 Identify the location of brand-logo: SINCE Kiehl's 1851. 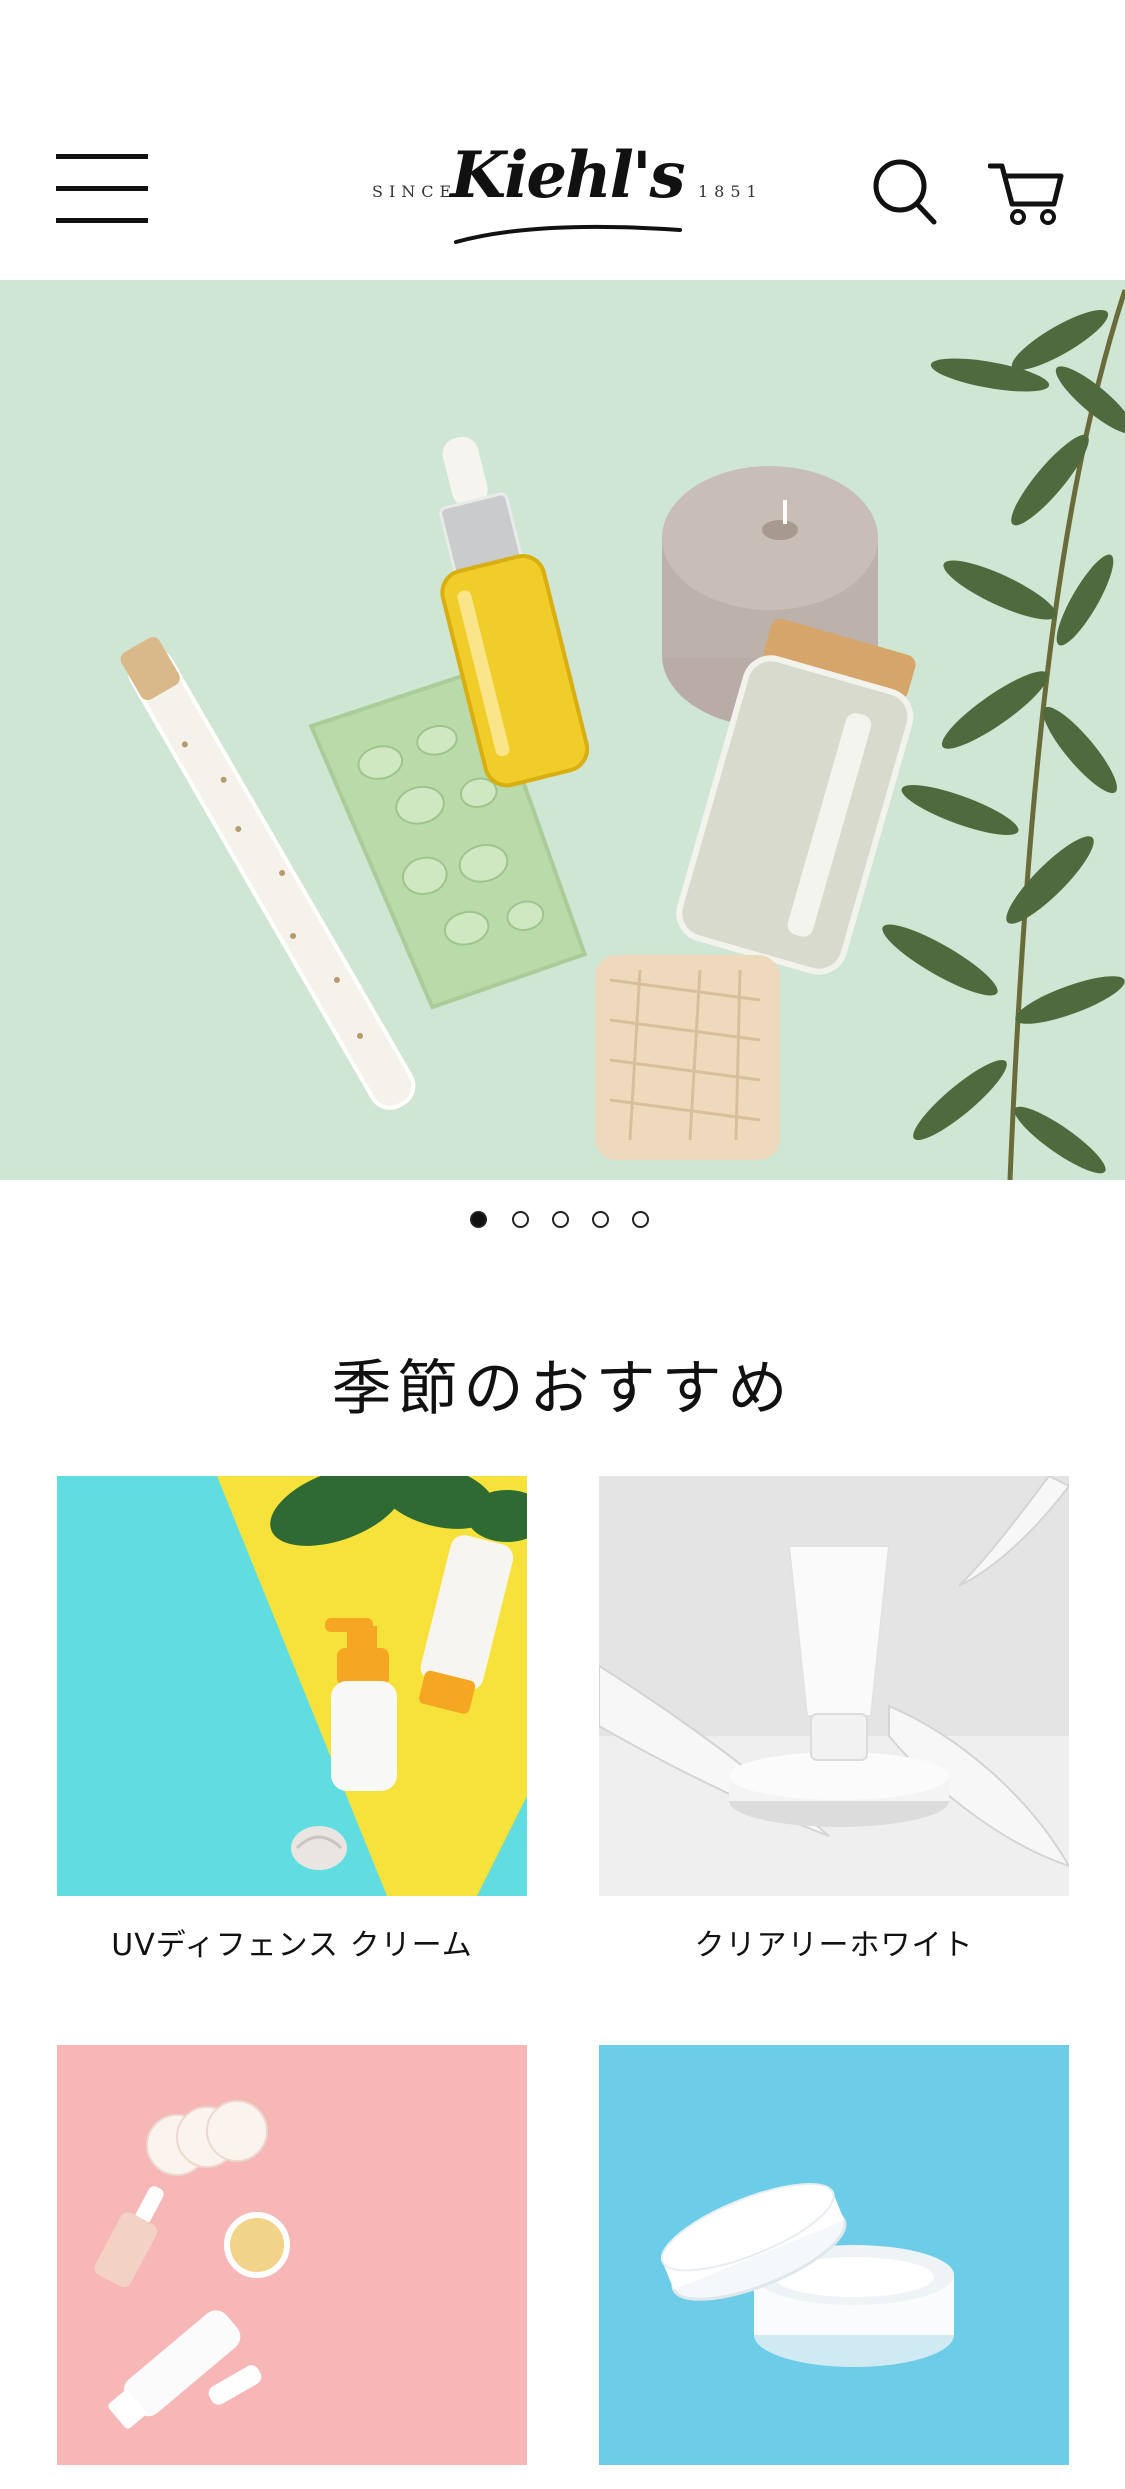
(566, 194).